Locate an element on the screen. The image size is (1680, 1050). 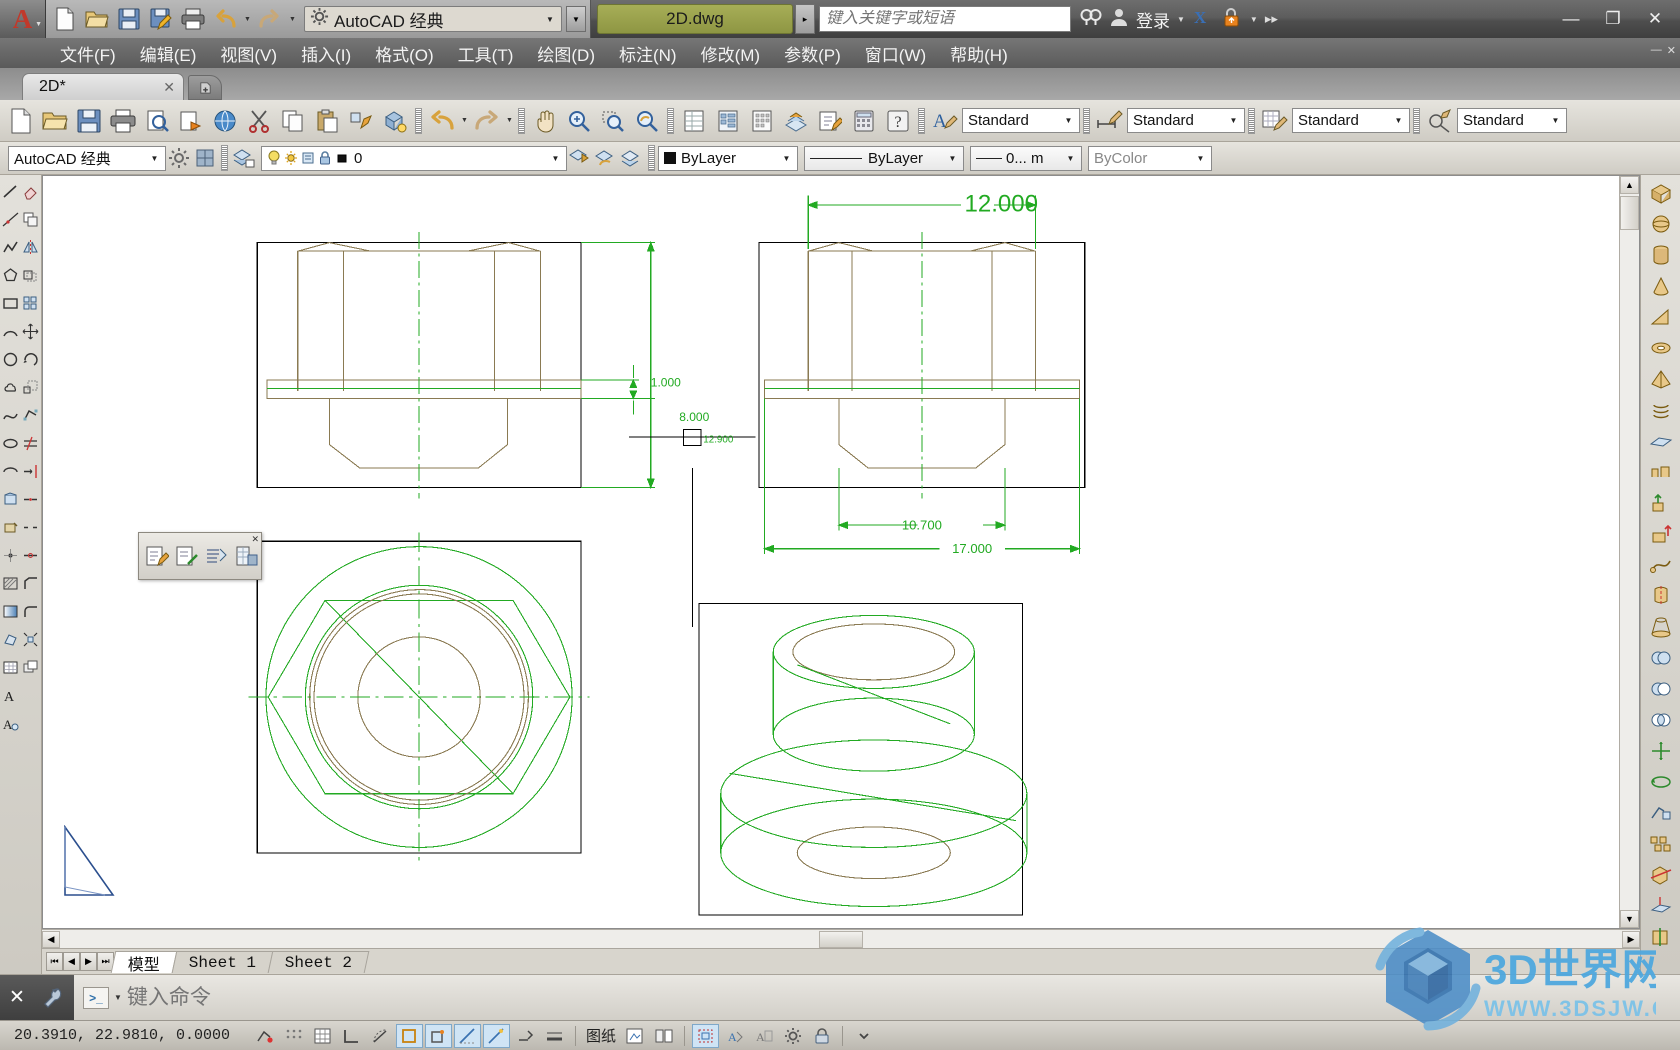
lineweight-combo: 0... m ▼ is located at coordinates (1026, 158).